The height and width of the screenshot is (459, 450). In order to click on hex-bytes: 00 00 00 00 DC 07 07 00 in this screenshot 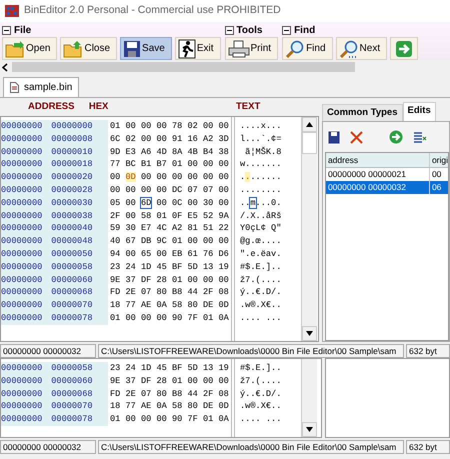, I will do `click(169, 190)`.